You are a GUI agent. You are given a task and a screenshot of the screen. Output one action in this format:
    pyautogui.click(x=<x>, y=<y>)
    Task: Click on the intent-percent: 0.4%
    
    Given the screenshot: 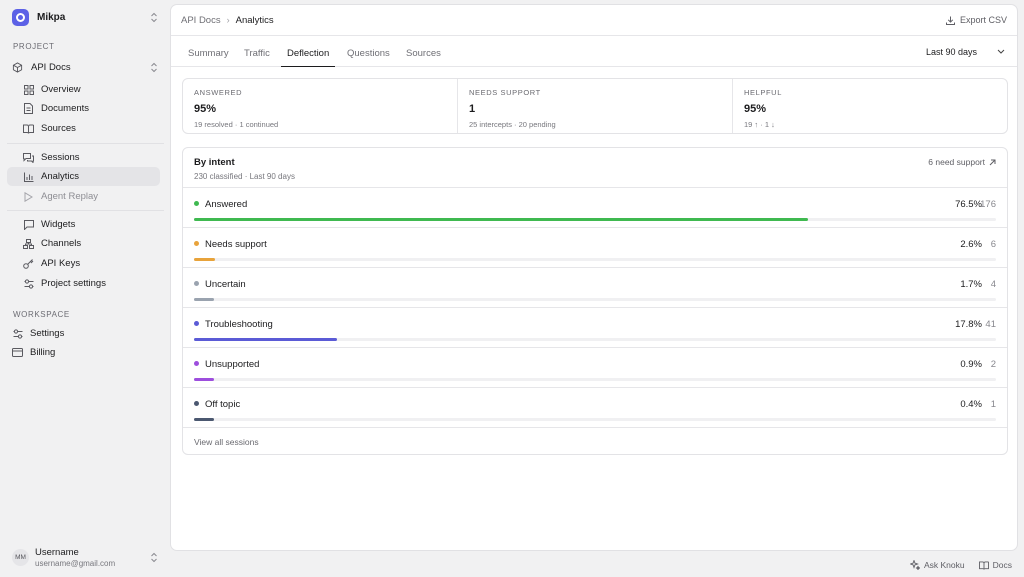 What is the action you would take?
    pyautogui.click(x=971, y=404)
    